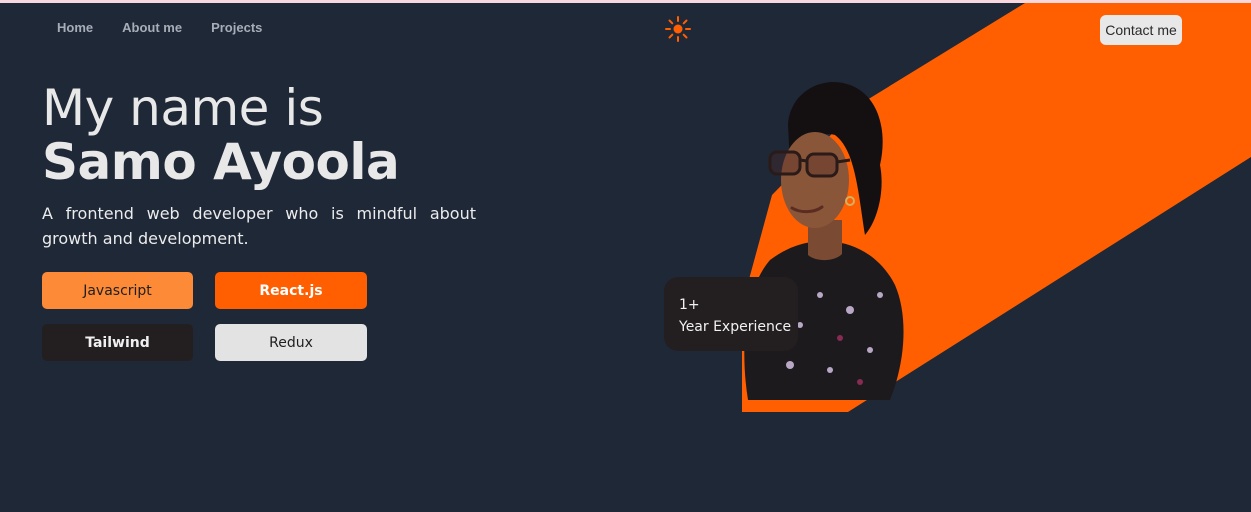 The image size is (1251, 512). I want to click on sun-icon, so click(678, 29).